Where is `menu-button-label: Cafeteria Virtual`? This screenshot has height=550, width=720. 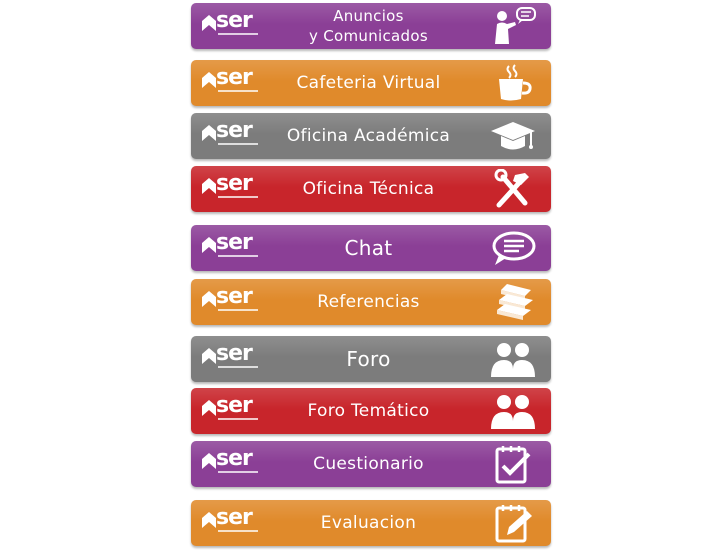 menu-button-label: Cafeteria Virtual is located at coordinates (368, 83).